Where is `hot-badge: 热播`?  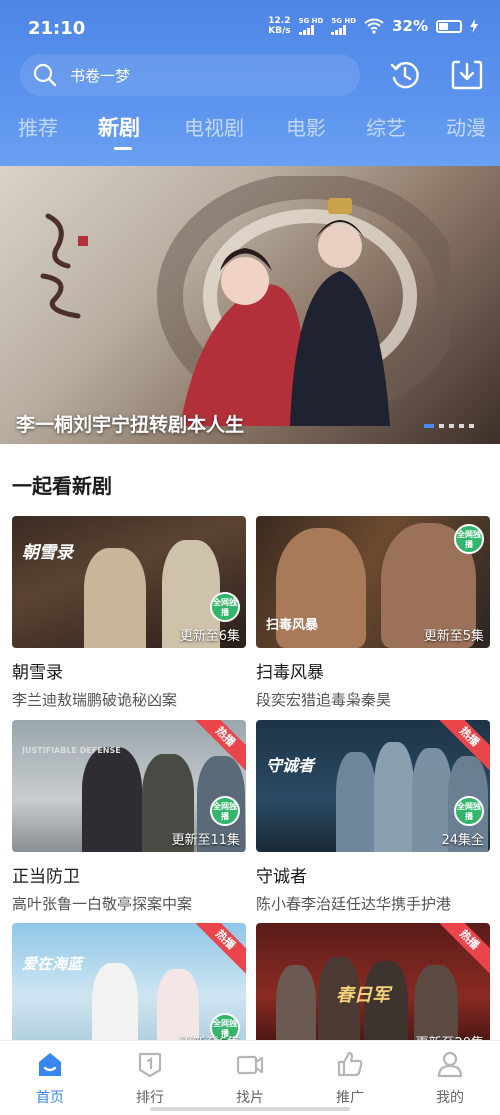
hot-badge: 热播 is located at coordinates (218, 948).